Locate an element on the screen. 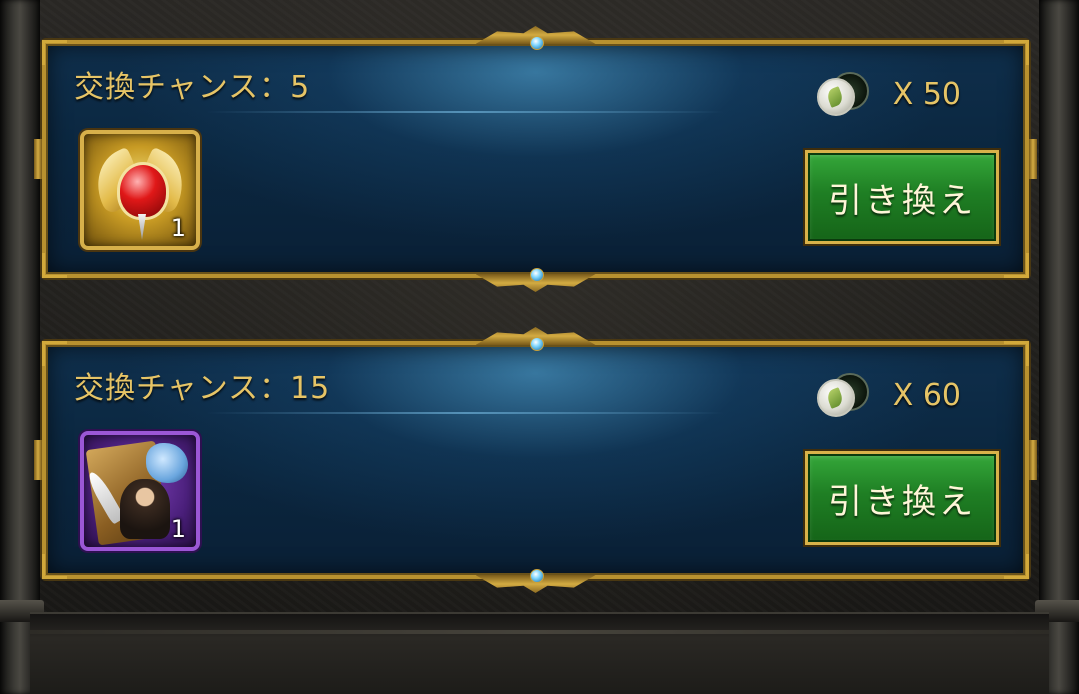 The image size is (1079, 694). exchange-chance-label: 交換チャンス：5 is located at coordinates (192, 87).